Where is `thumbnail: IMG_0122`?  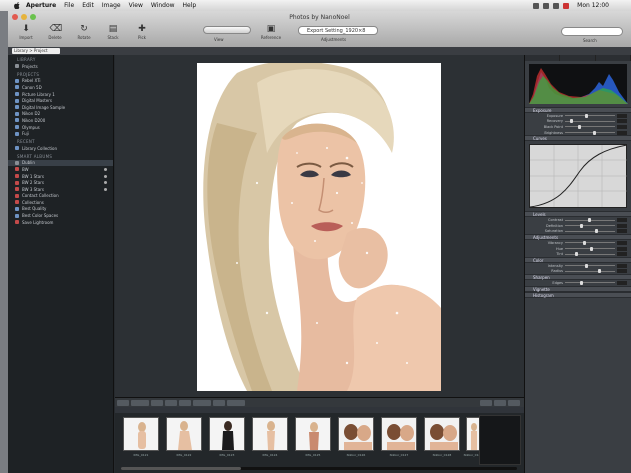
thumbnail: IMG_0122 is located at coordinates (184, 441).